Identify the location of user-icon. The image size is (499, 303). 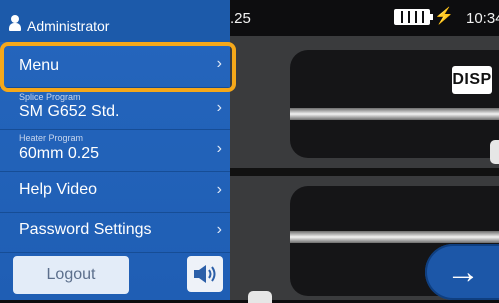
(15, 23).